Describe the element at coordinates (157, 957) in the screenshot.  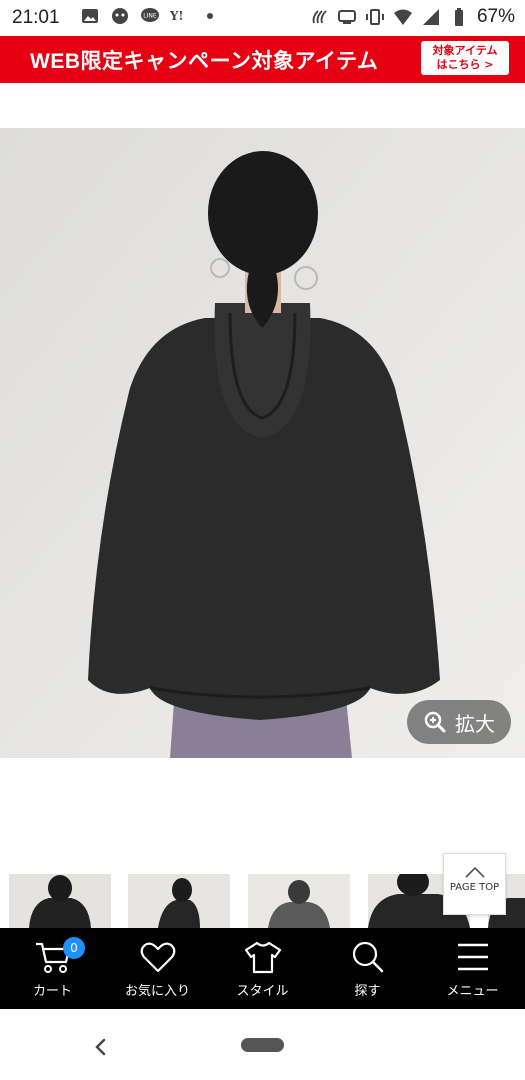
I see `heart-icon` at that location.